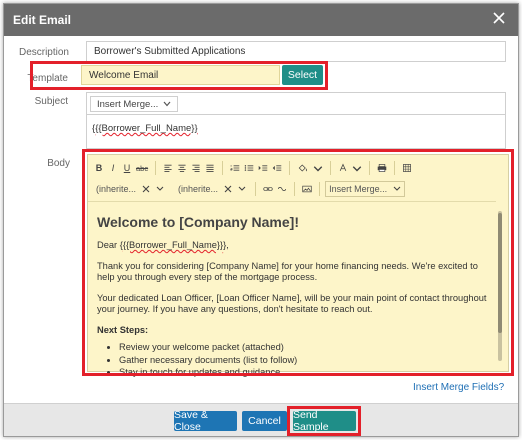 The image size is (522, 440). Describe the element at coordinates (142, 168) in the screenshot. I see `strikethrough-button: abc` at that location.